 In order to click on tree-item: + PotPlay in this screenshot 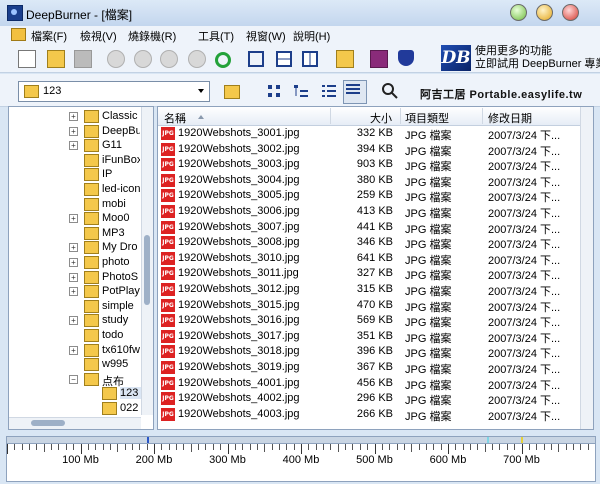, I will do `click(75, 291)`.